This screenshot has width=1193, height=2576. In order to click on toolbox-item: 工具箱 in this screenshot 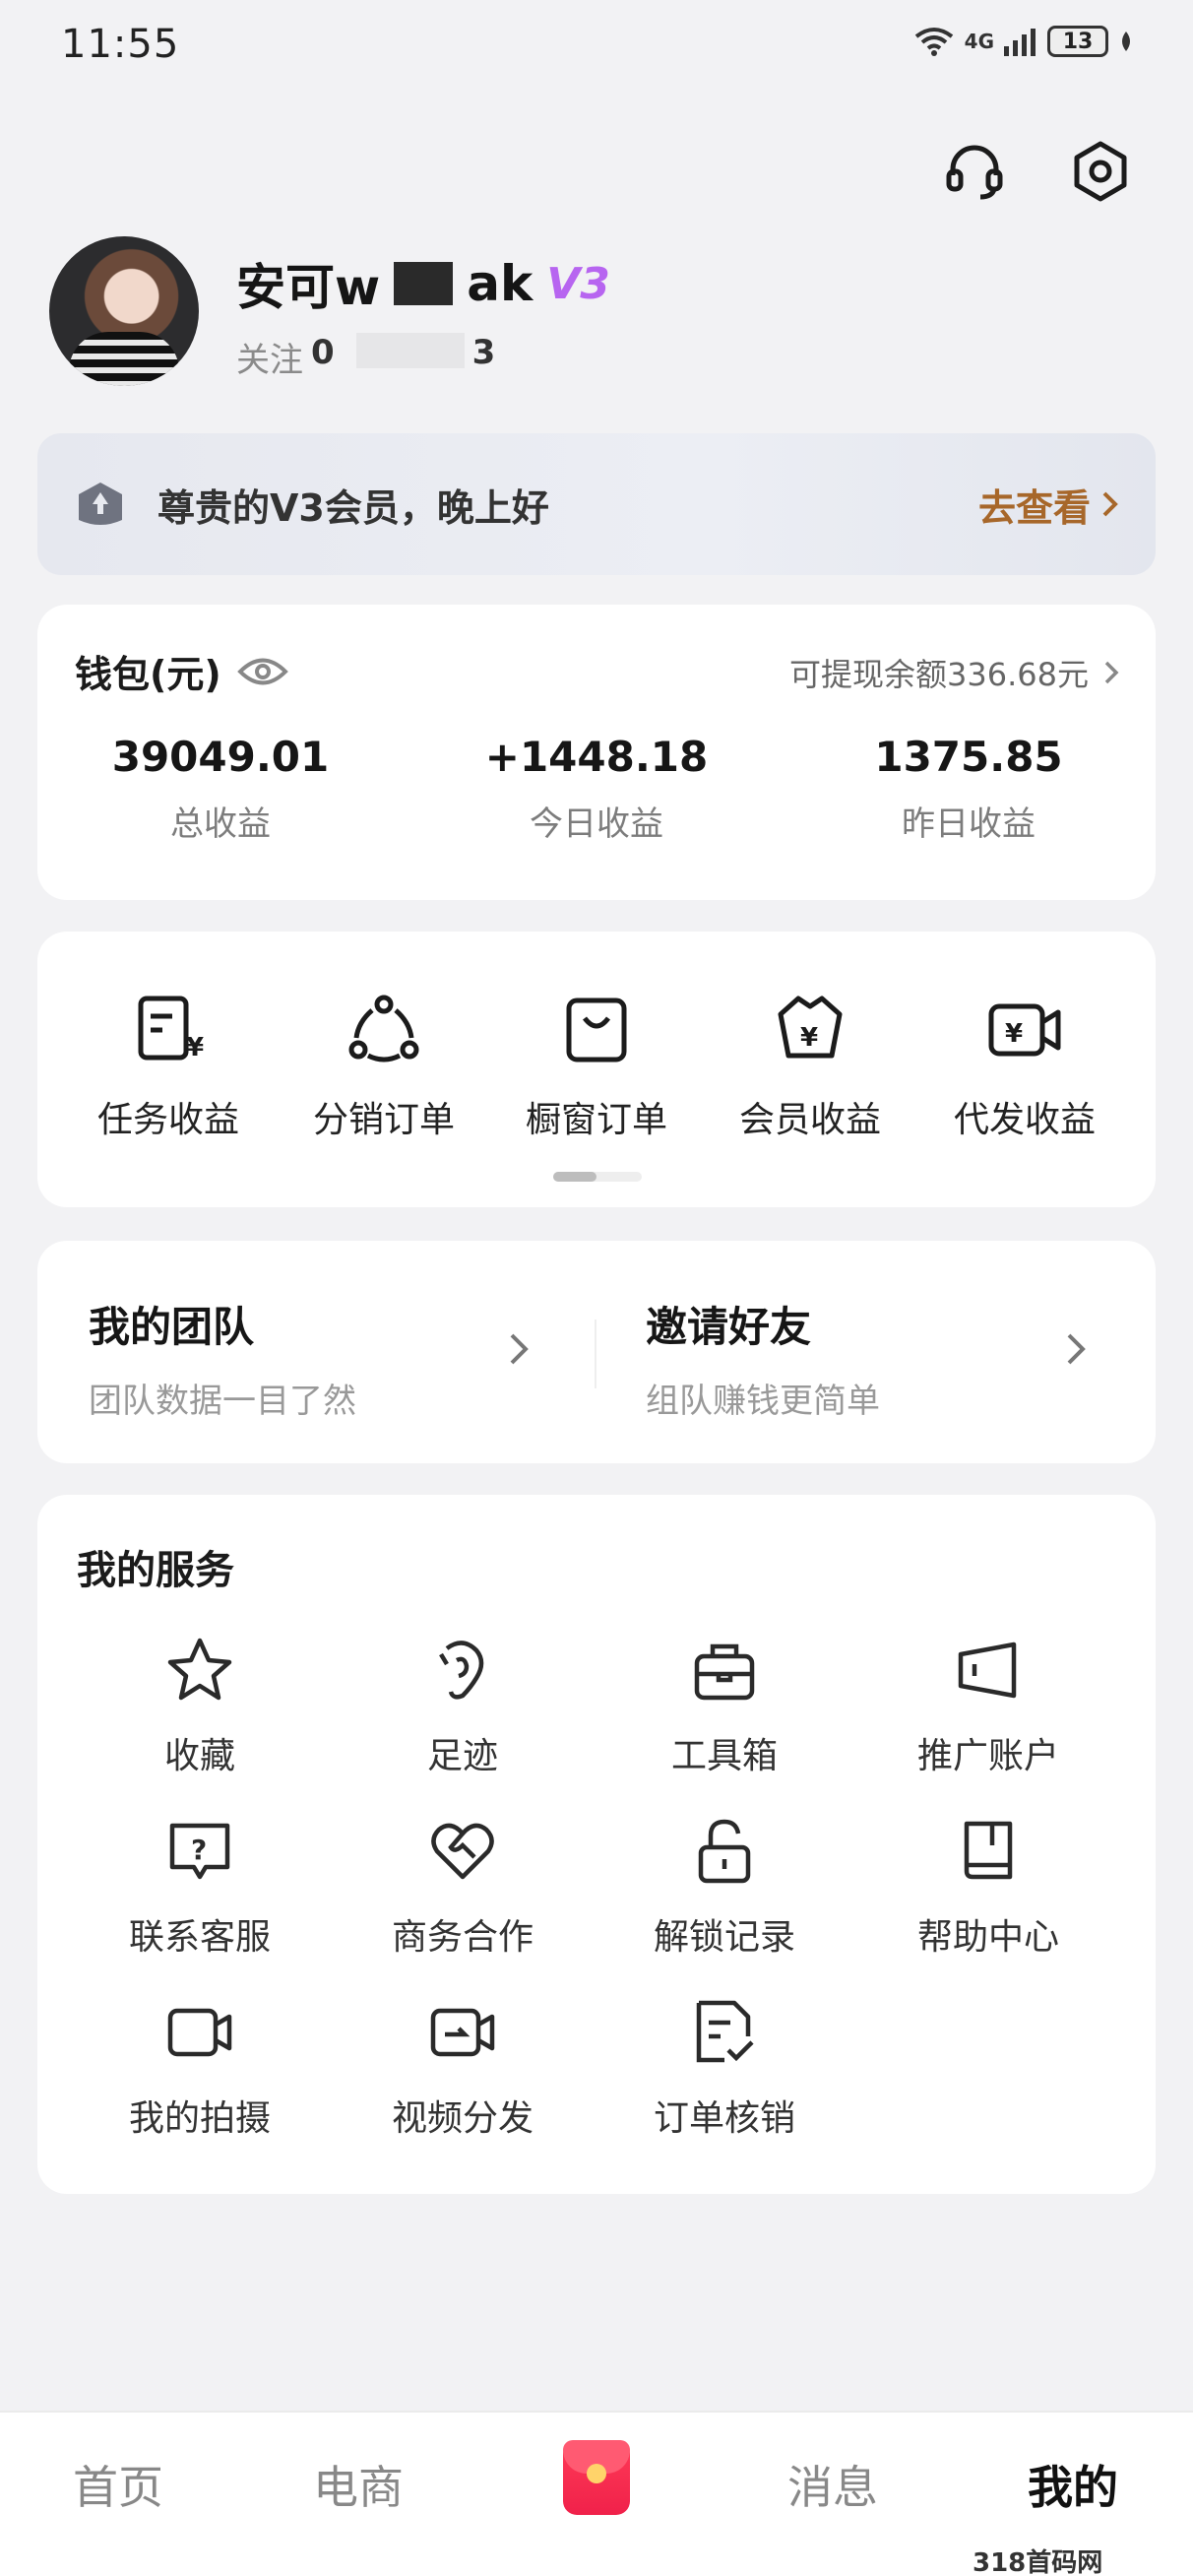, I will do `click(724, 1706)`.